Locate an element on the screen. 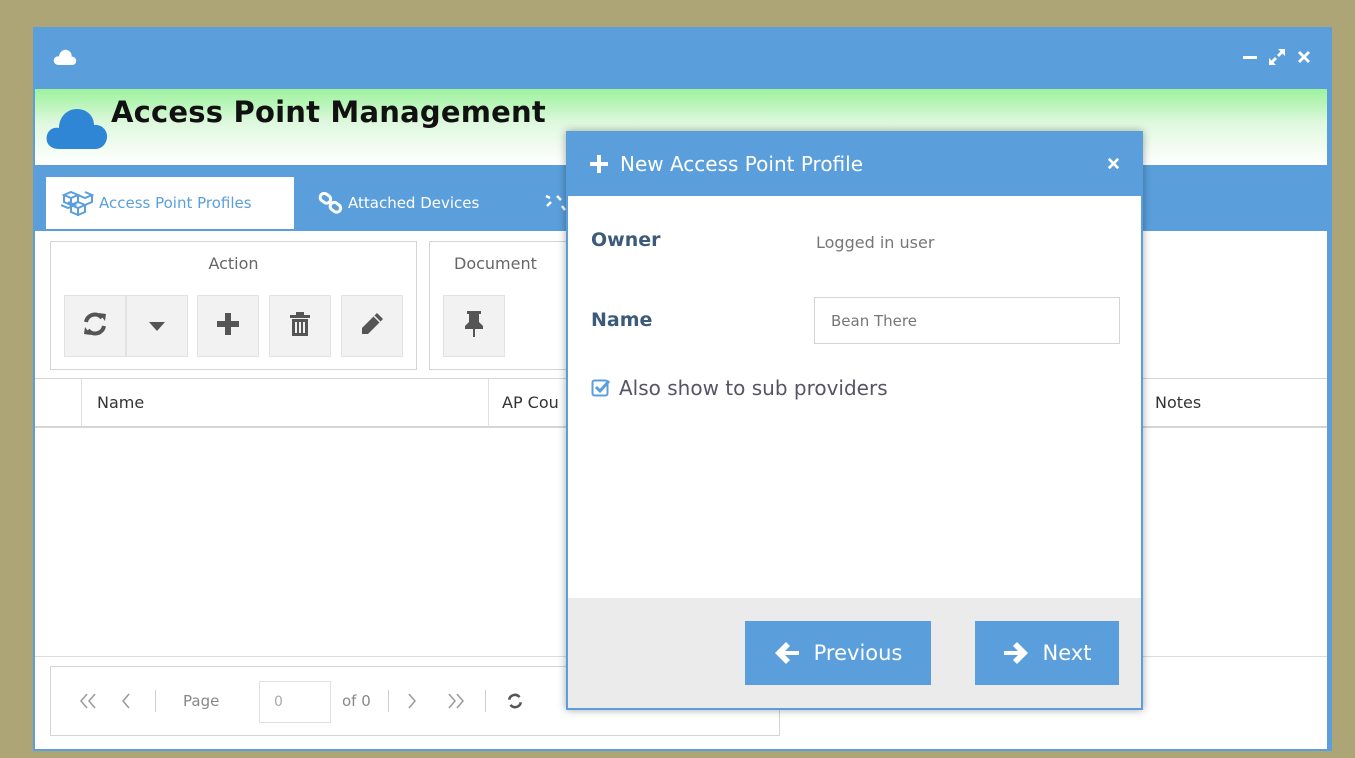 The image size is (1355, 758). dialog-title: New Access Point Profile is located at coordinates (726, 163).